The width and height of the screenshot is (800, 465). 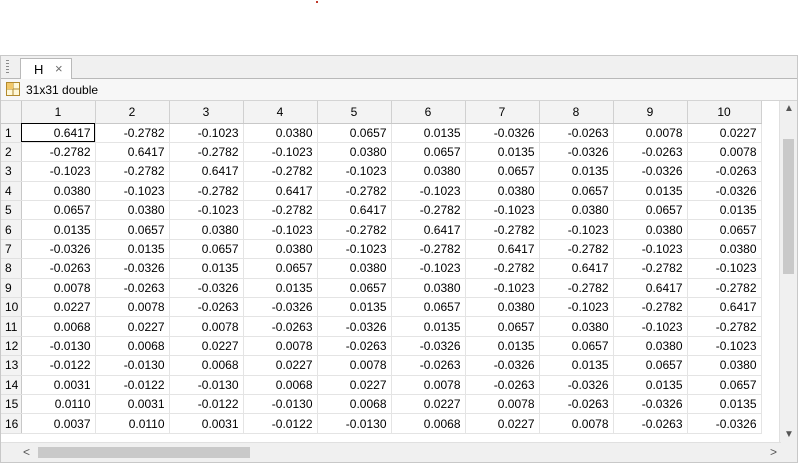 I want to click on row-header: 11, so click(x=11, y=326).